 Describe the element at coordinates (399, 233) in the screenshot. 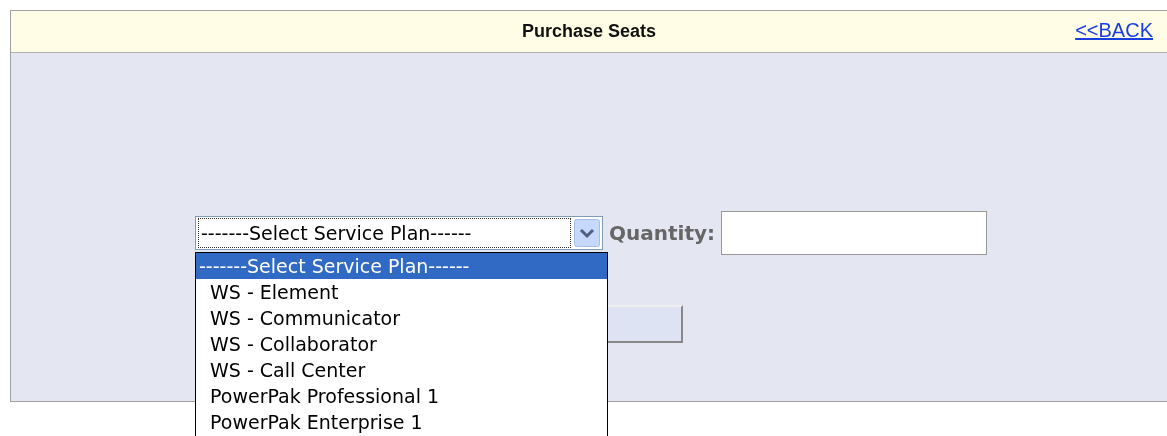

I see `service-plan-select: -------Select Service Plan------` at that location.